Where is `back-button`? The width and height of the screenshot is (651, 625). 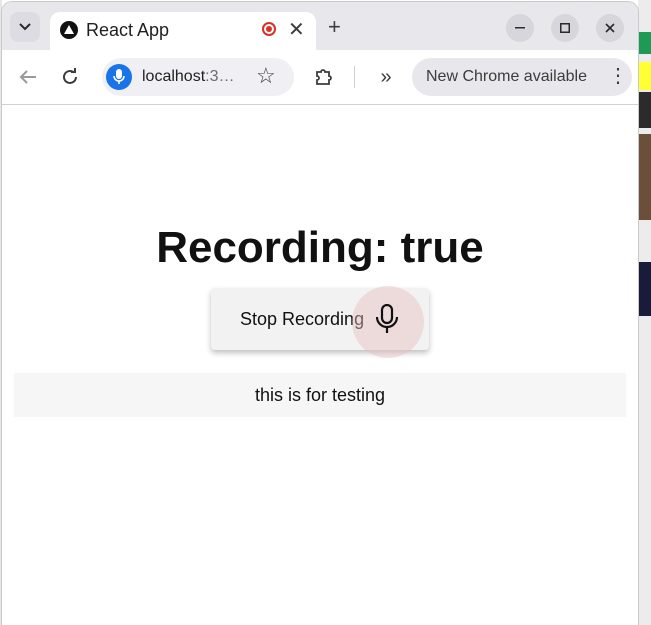 back-button is located at coordinates (28, 77).